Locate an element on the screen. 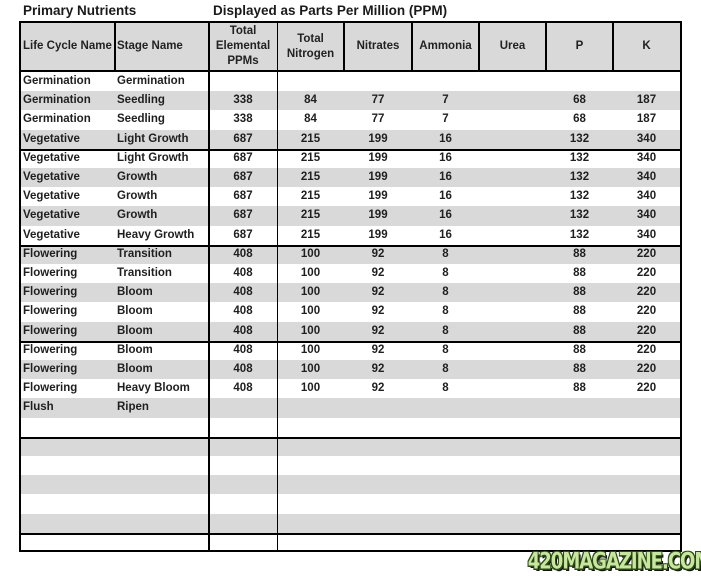 The image size is (701, 576). cell-life-cycle: Flush is located at coordinates (38, 407).